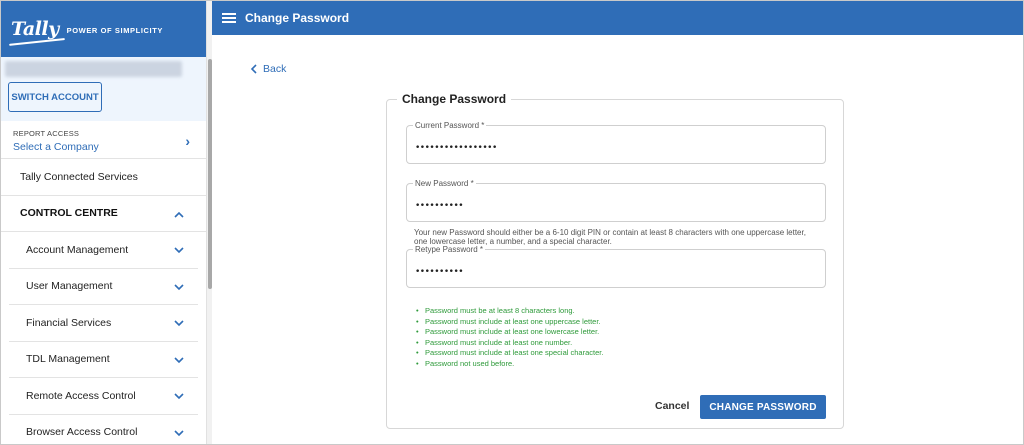 Image resolution: width=1024 pixels, height=445 pixels. Describe the element at coordinates (77, 249) in the screenshot. I see `sidebar-item-label: Account Management` at that location.